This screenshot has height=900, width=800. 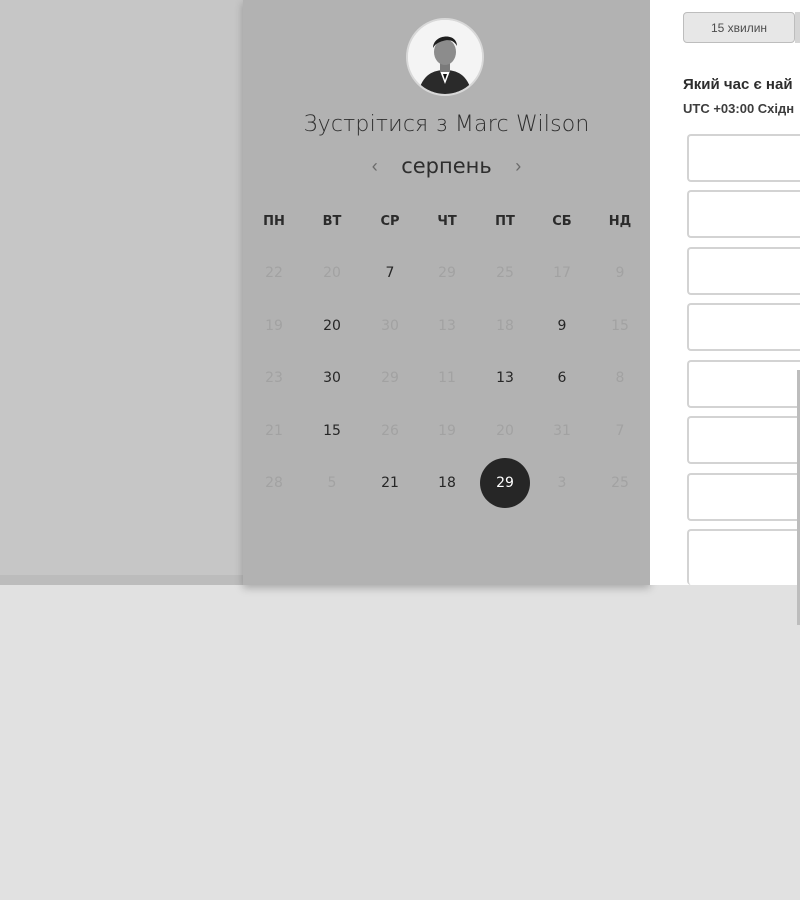 I want to click on avatar, so click(x=445, y=57).